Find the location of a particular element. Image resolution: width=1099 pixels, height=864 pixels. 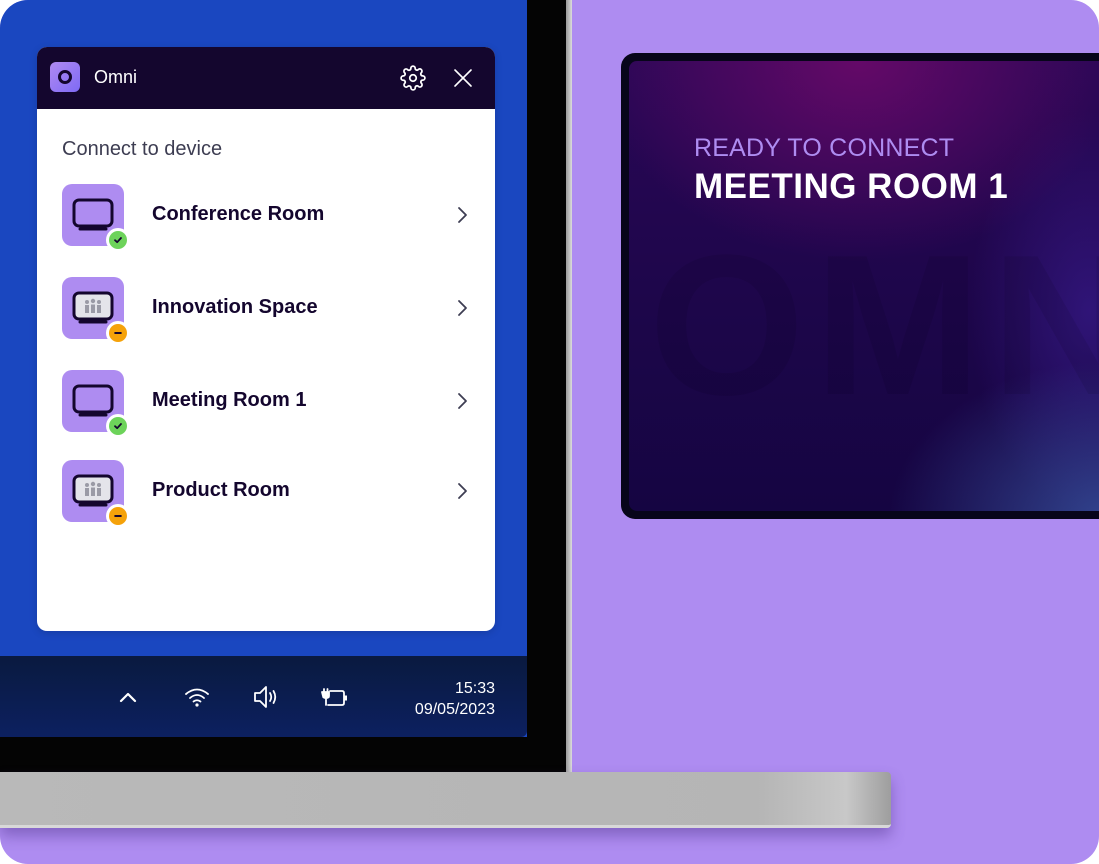

device-item-innovation-space: Innovation Space is located at coordinates (267, 311).